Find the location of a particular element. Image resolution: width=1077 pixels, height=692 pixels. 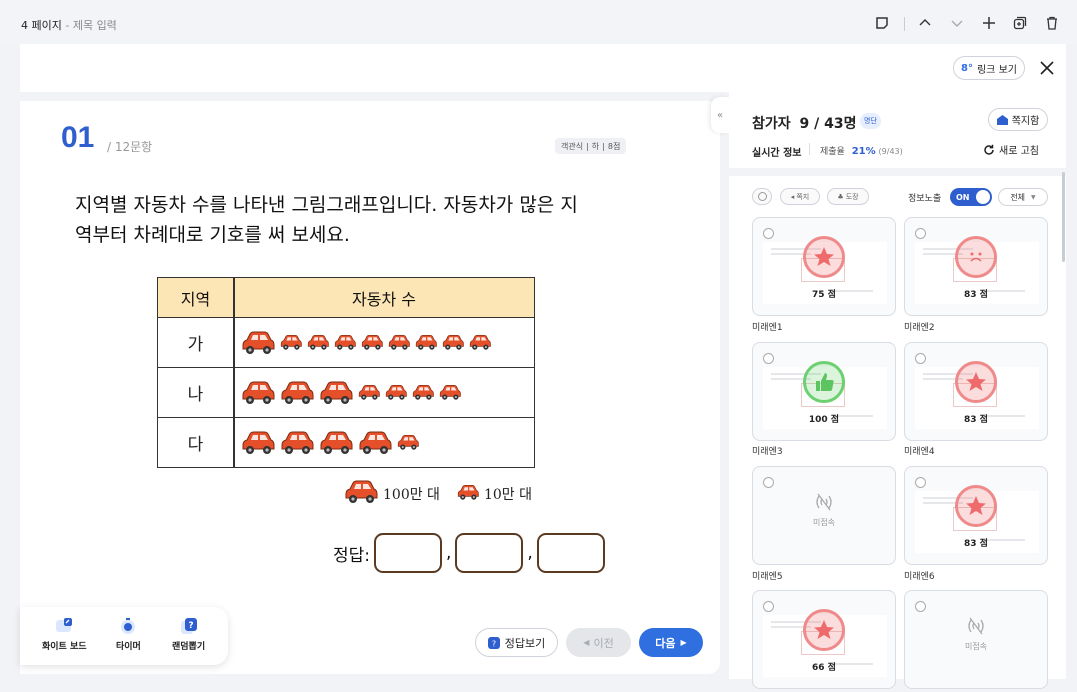

stamp-chip: ♣ 도장 is located at coordinates (848, 196).